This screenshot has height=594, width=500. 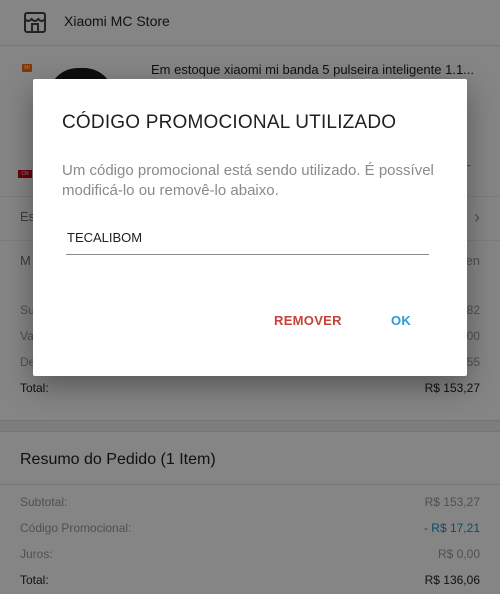 What do you see at coordinates (401, 320) in the screenshot?
I see `ok-button: OK` at bounding box center [401, 320].